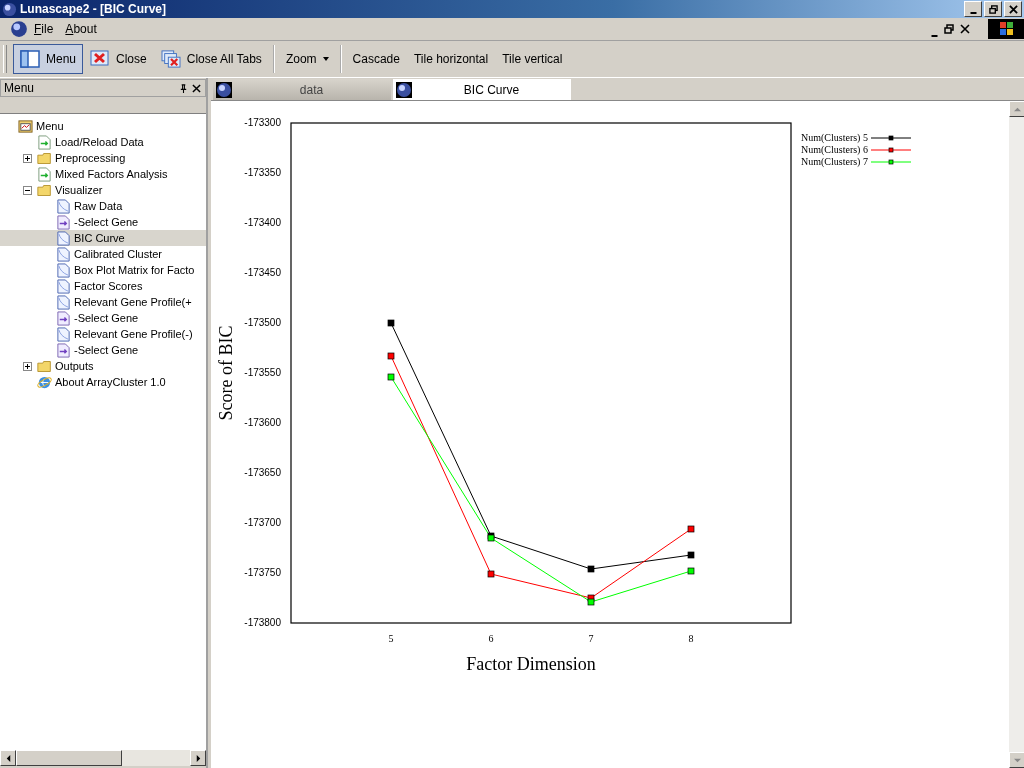 The height and width of the screenshot is (768, 1024). I want to click on legend-label: Num(Clusters) 6, so click(834, 149).